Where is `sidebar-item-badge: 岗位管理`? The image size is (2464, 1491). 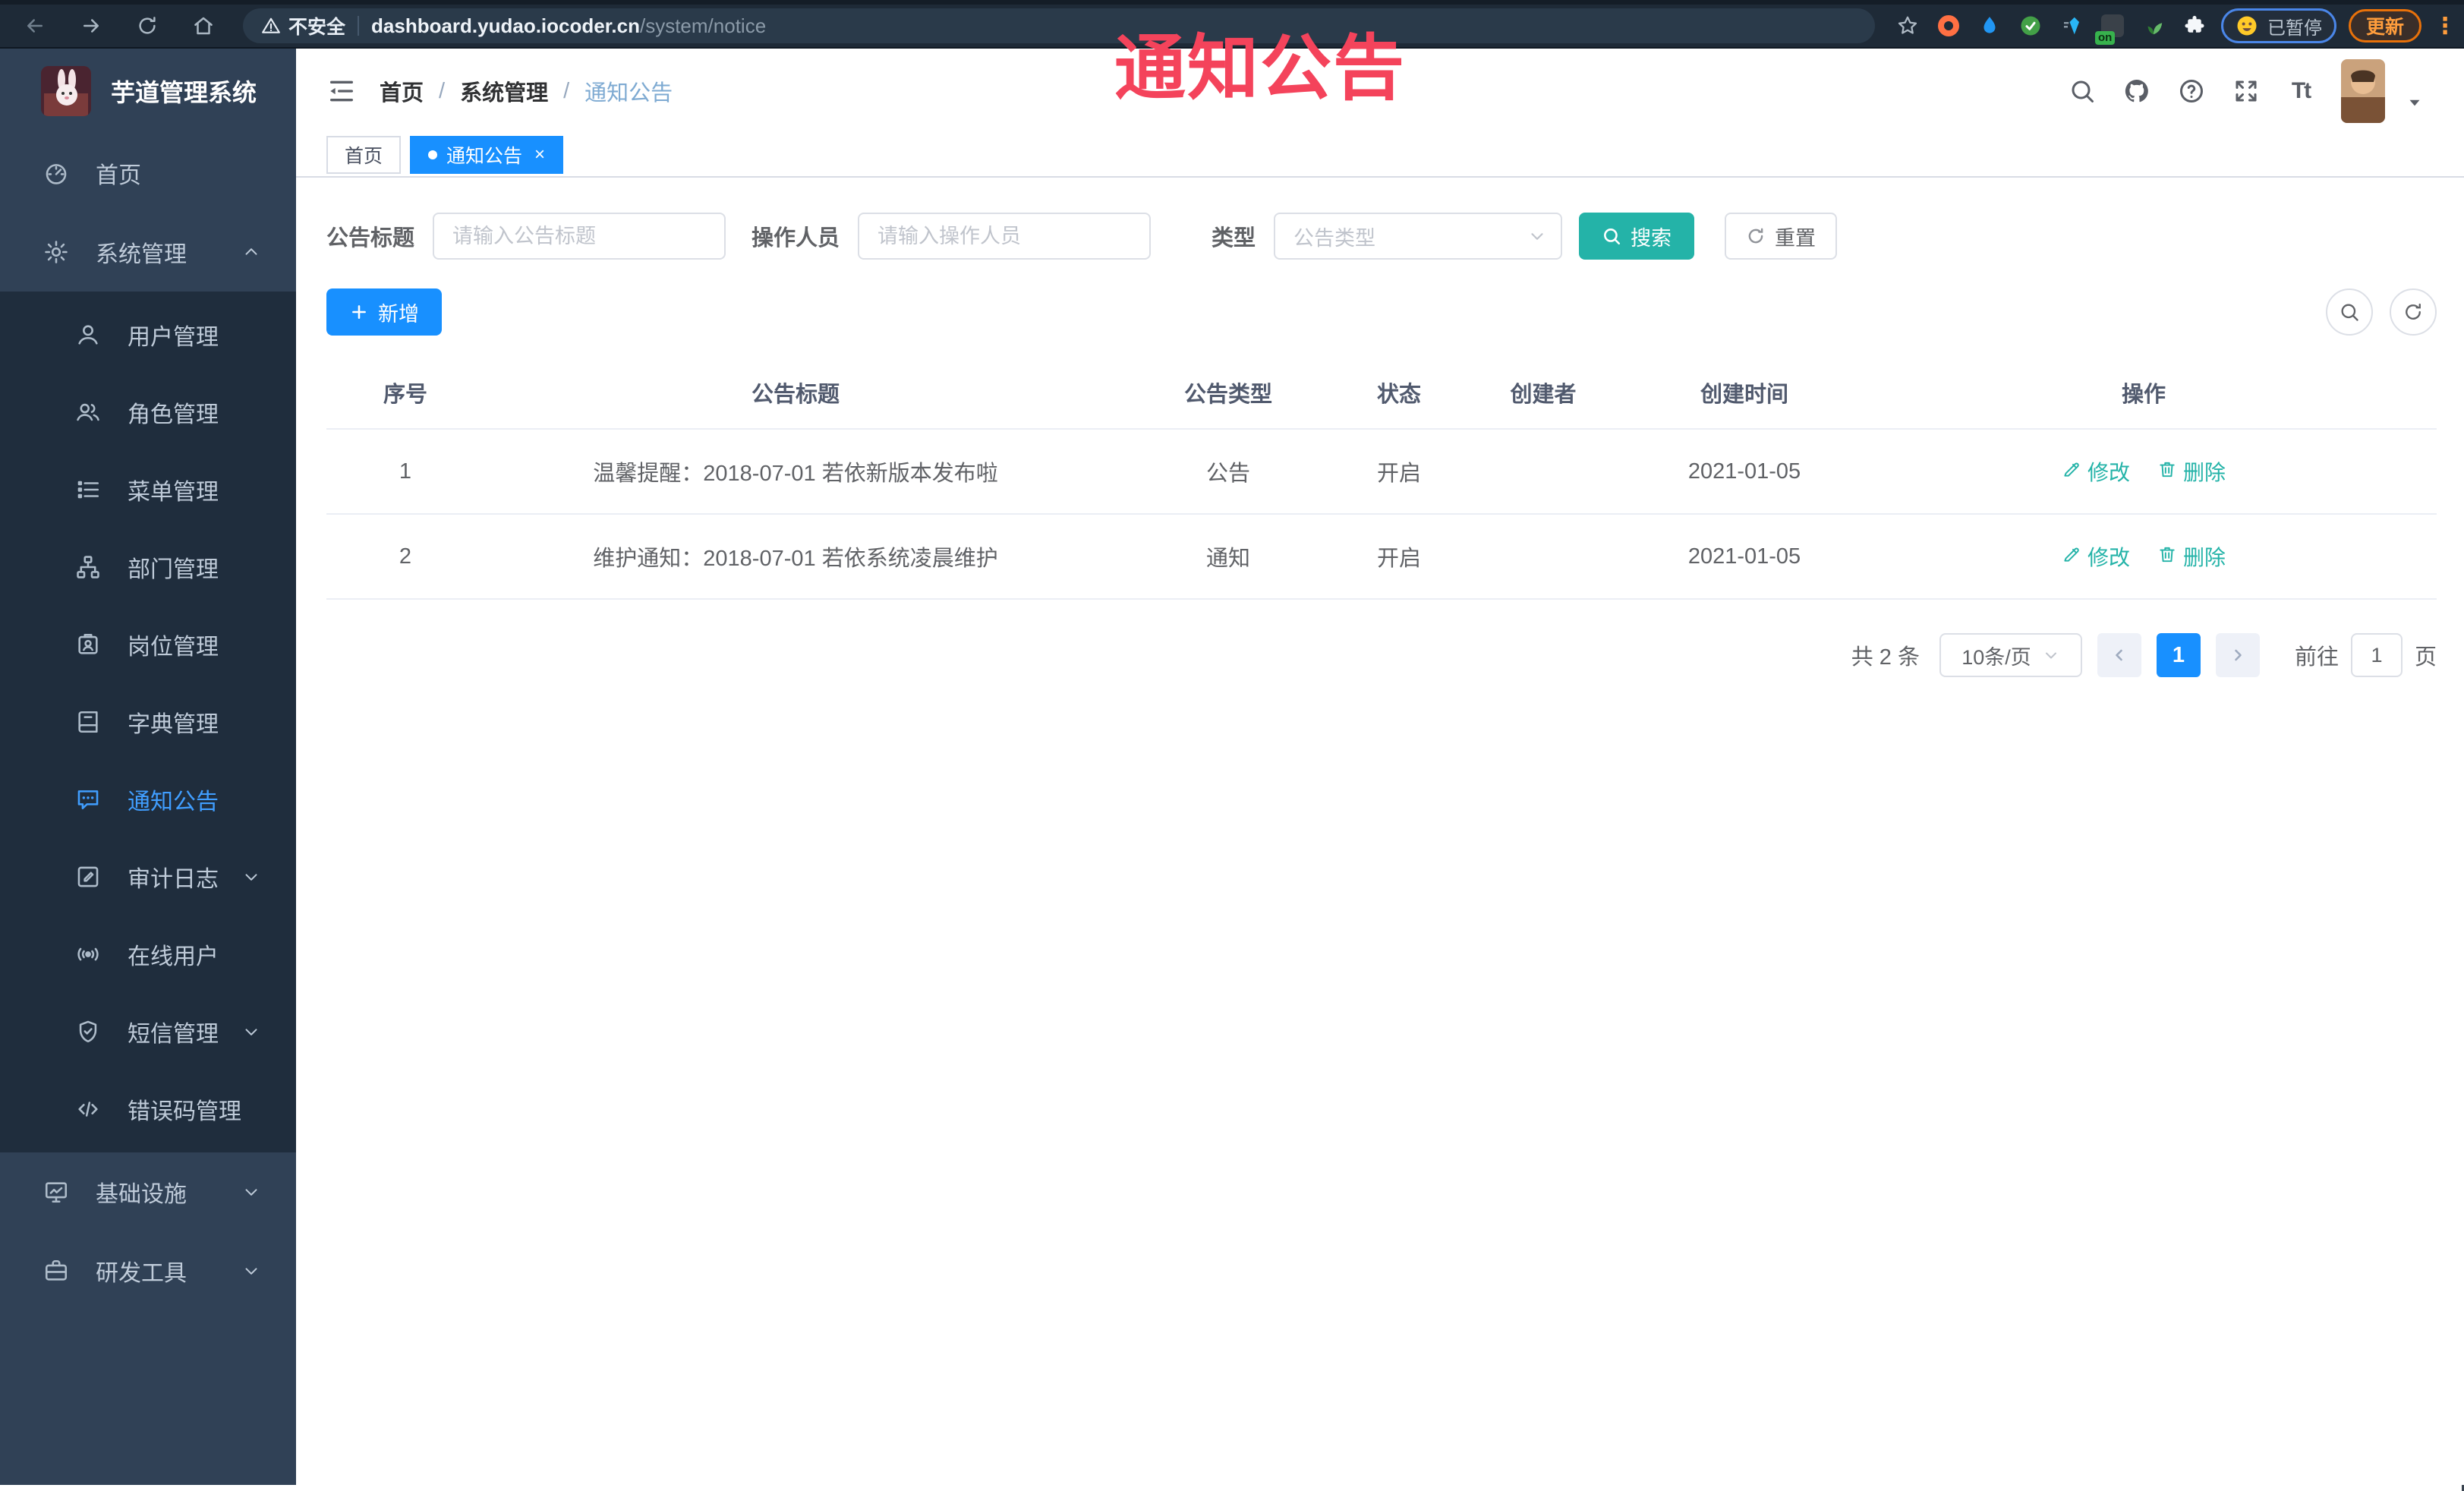 sidebar-item-badge: 岗位管理 is located at coordinates (148, 644).